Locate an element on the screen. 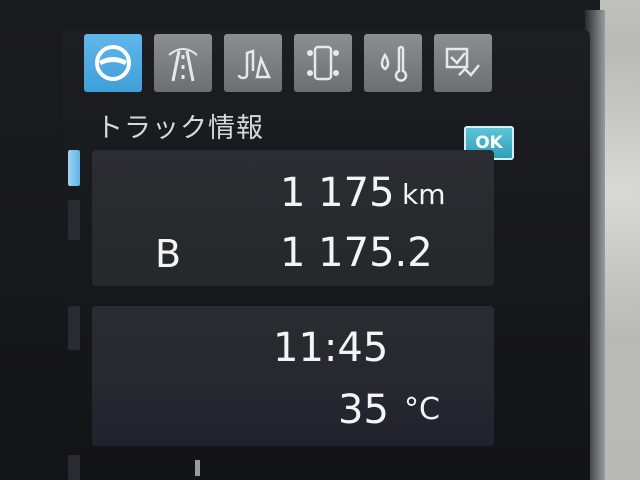  odometer-value: 1 175 is located at coordinates (337, 193).